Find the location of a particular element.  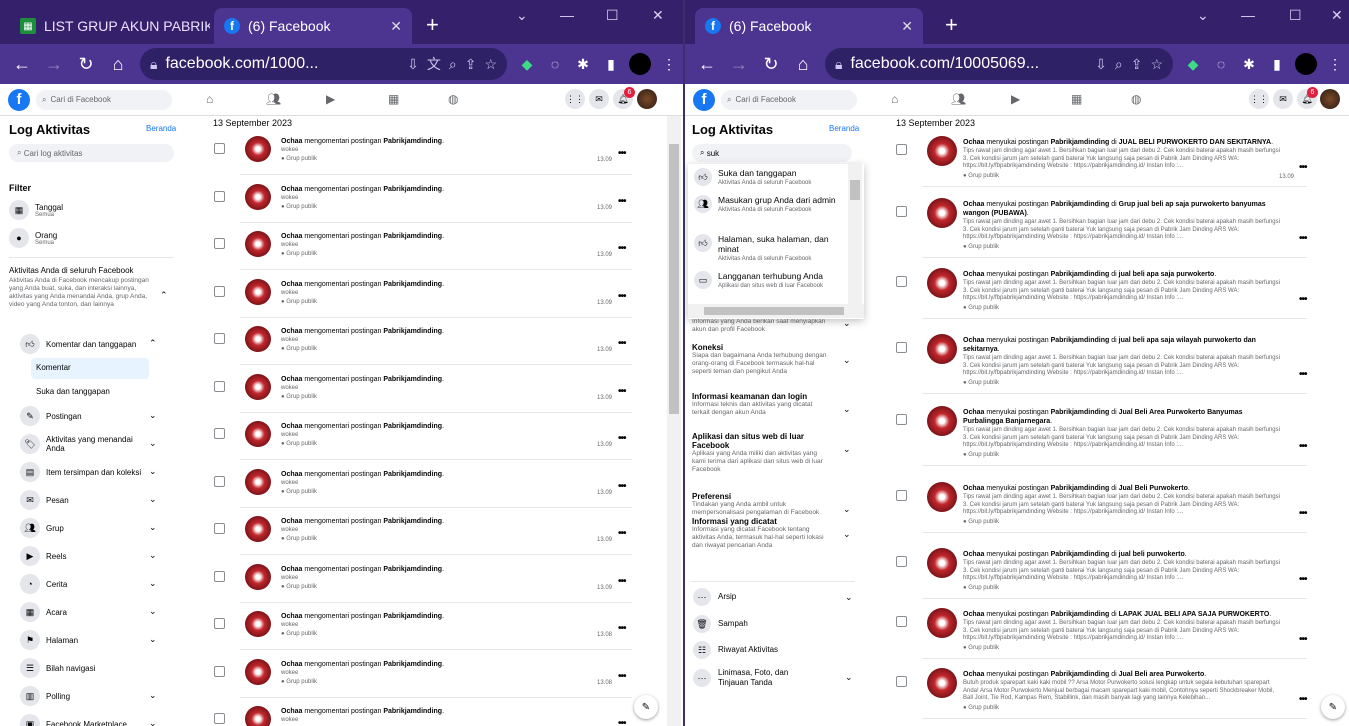

group-name: jual beli purwokerto is located at coordinates (1152, 554).